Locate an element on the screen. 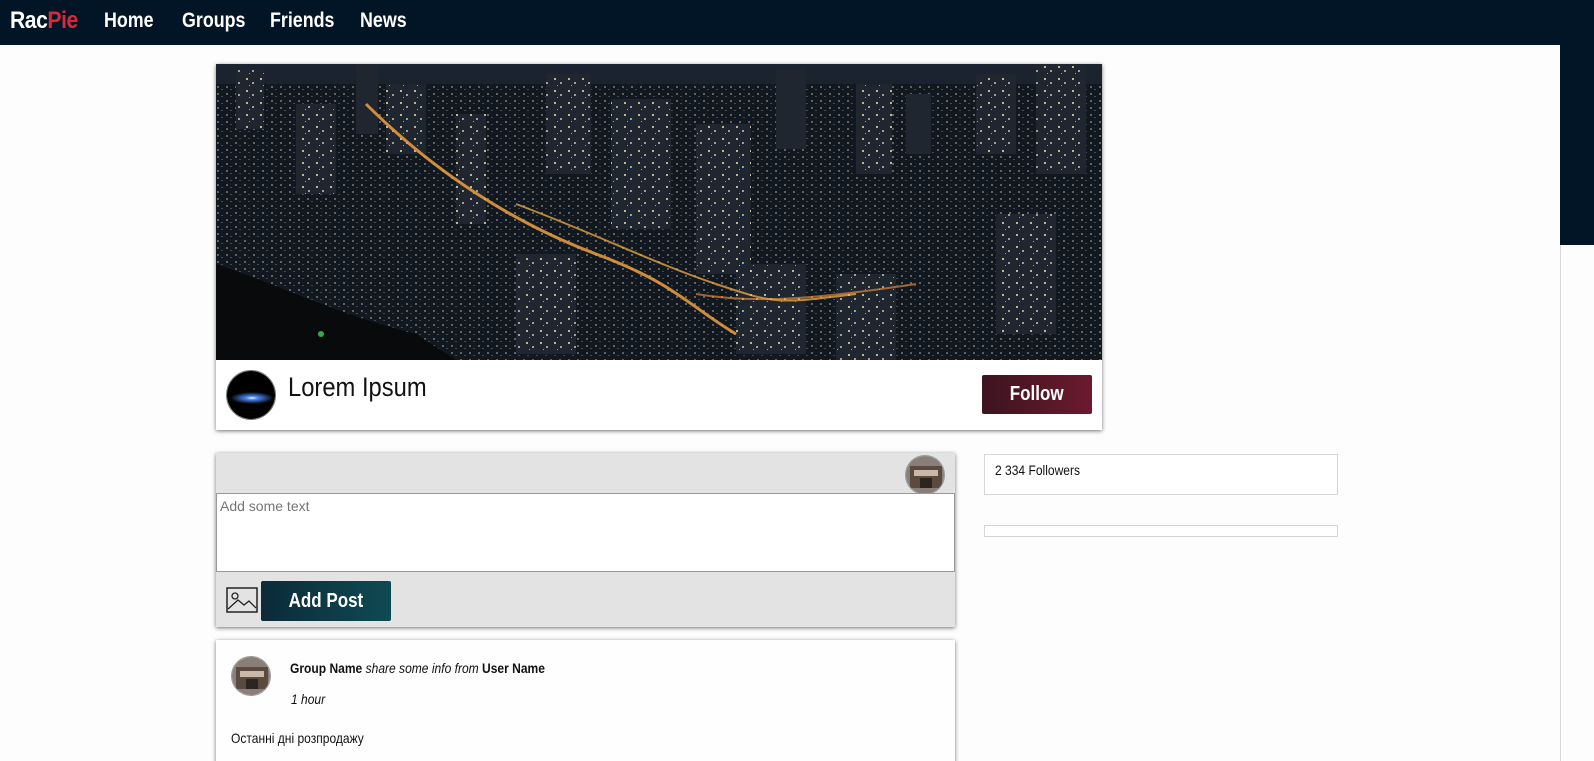  follow-button-label: Follow is located at coordinates (1037, 394).